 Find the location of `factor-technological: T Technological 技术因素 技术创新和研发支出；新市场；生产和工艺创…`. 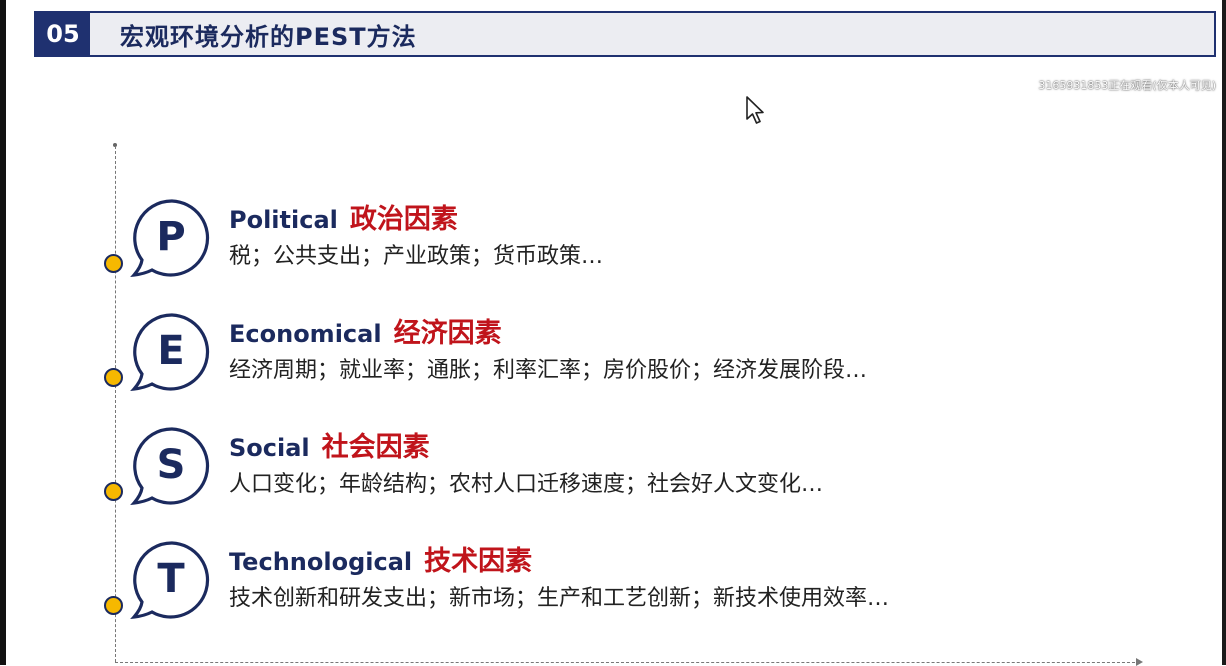

factor-technological: T Technological 技术因素 技术创新和研发支出；新市场；生产和工艺创… is located at coordinates (600, 589).